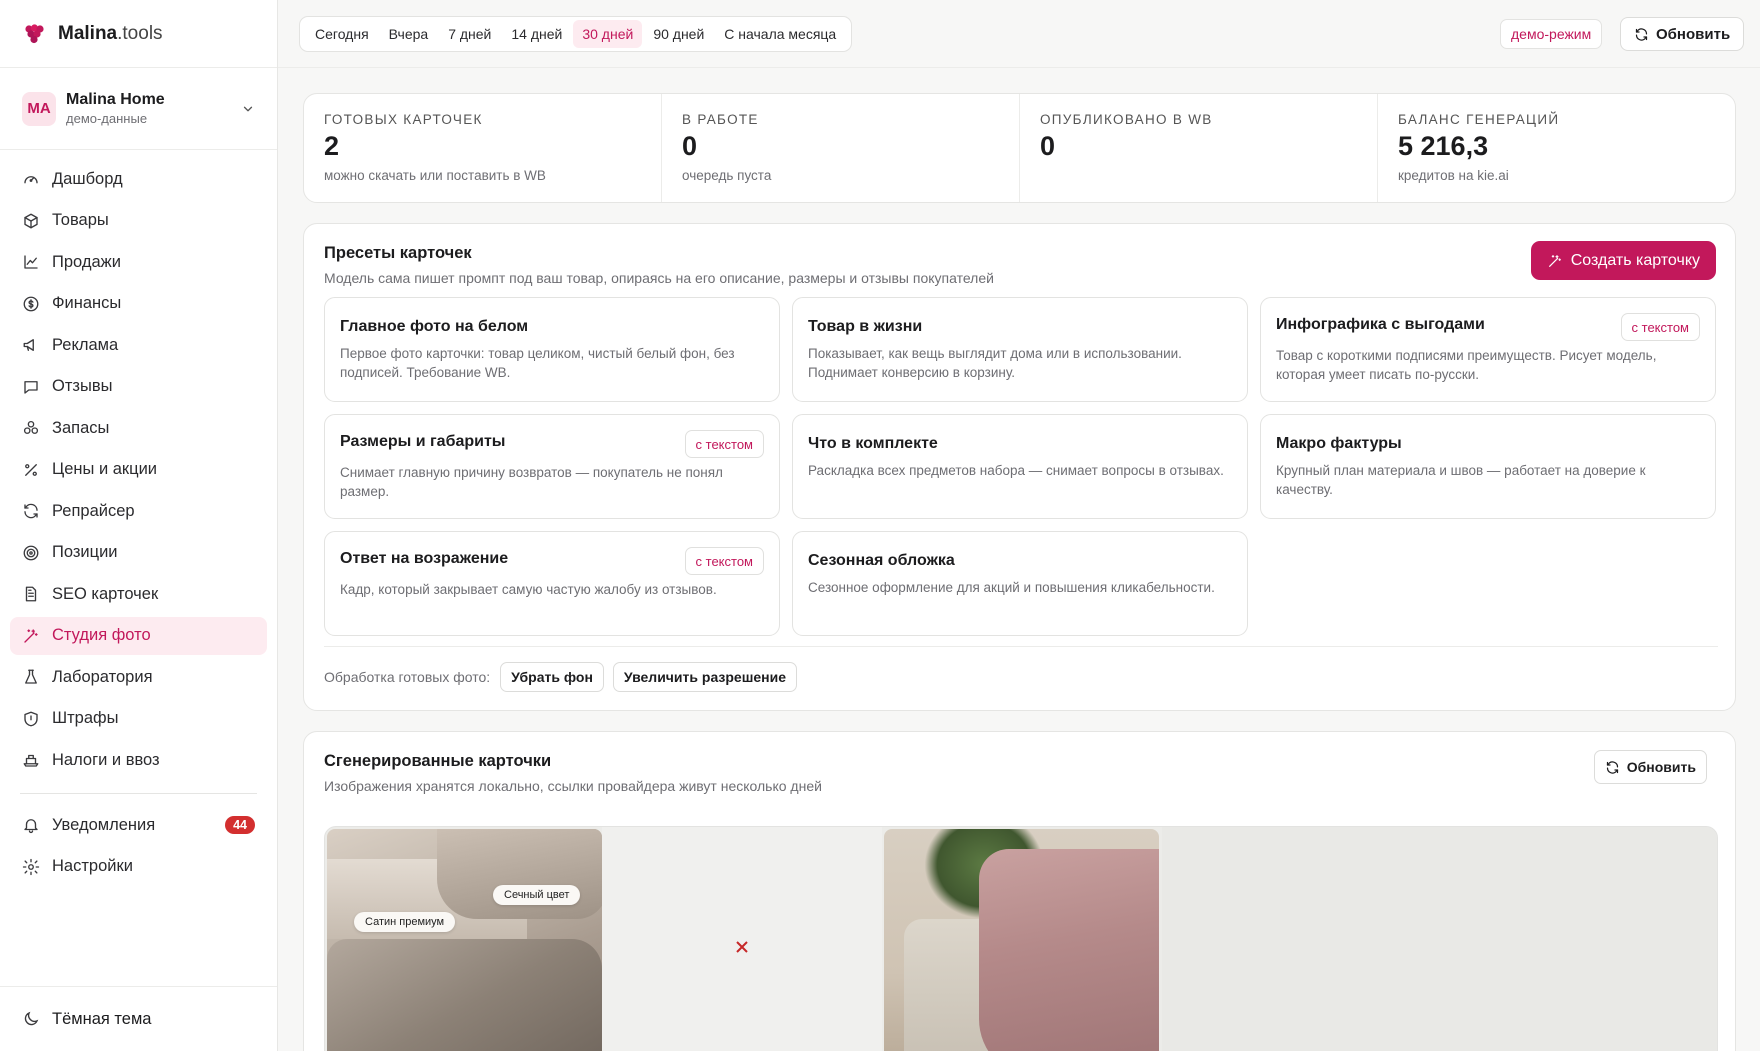 The height and width of the screenshot is (1051, 1760). I want to click on sidebar-item-positions: Позиции, so click(138, 553).